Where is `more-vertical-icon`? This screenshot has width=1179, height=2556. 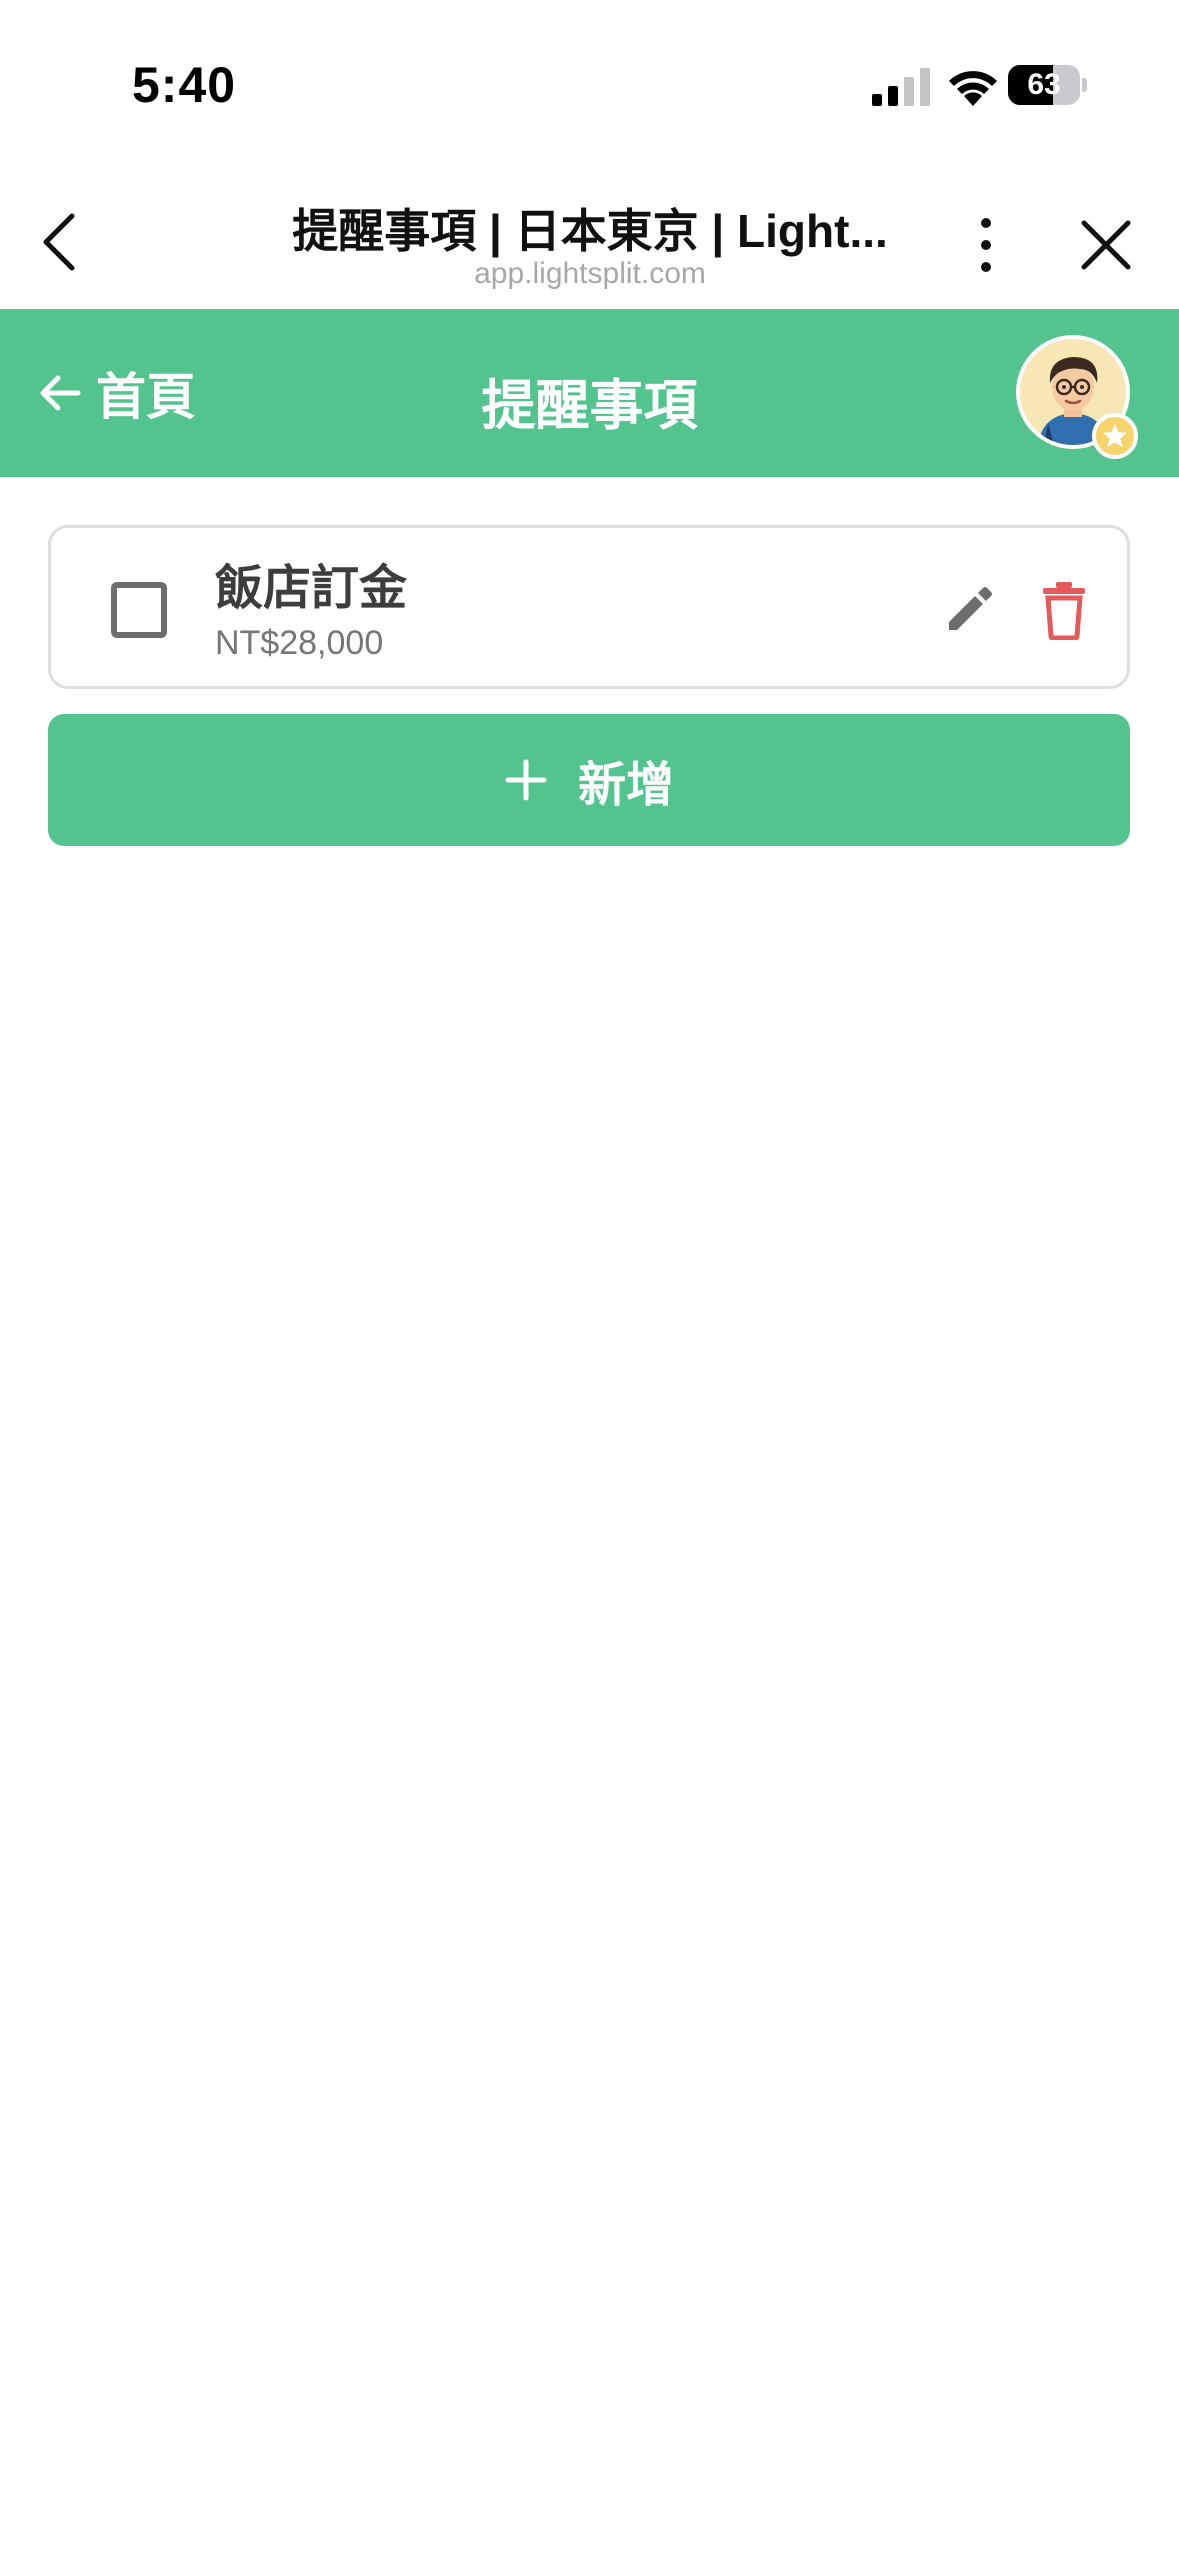
more-vertical-icon is located at coordinates (986, 245).